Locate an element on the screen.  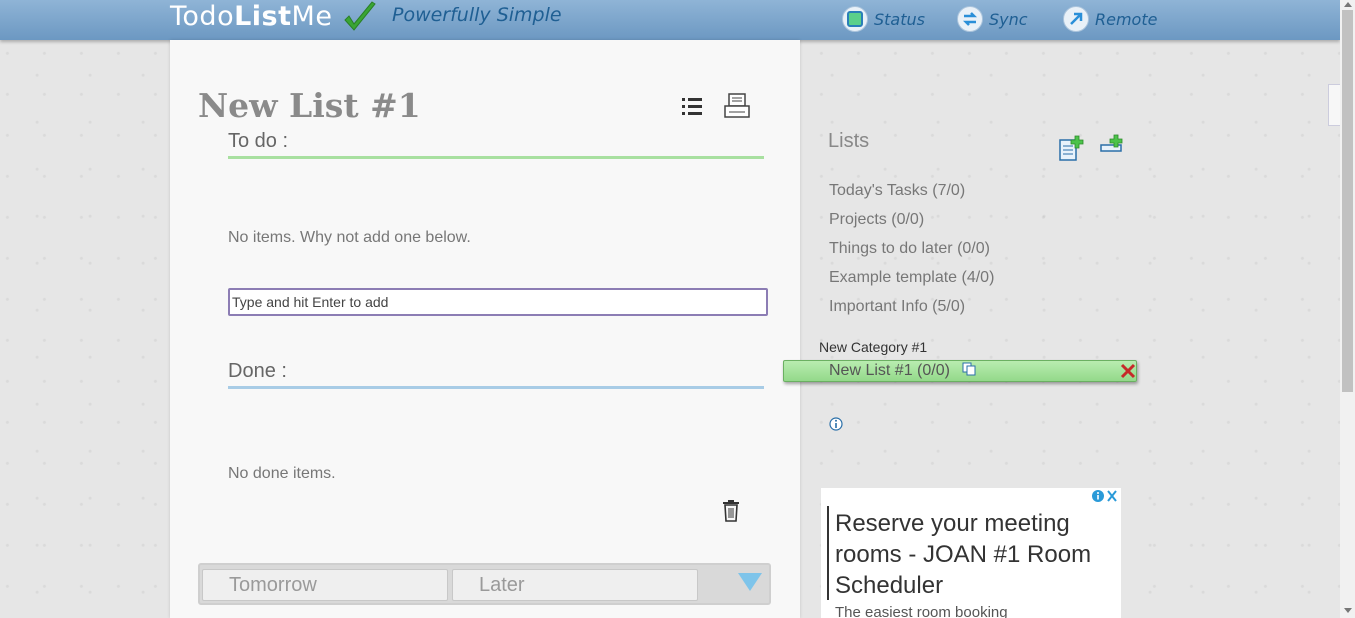
expand-arrow-icon is located at coordinates (750, 582).